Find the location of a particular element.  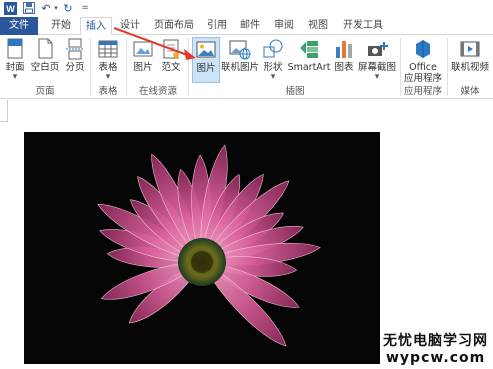

tab-page-layout: 页面布局 is located at coordinates (174, 26).